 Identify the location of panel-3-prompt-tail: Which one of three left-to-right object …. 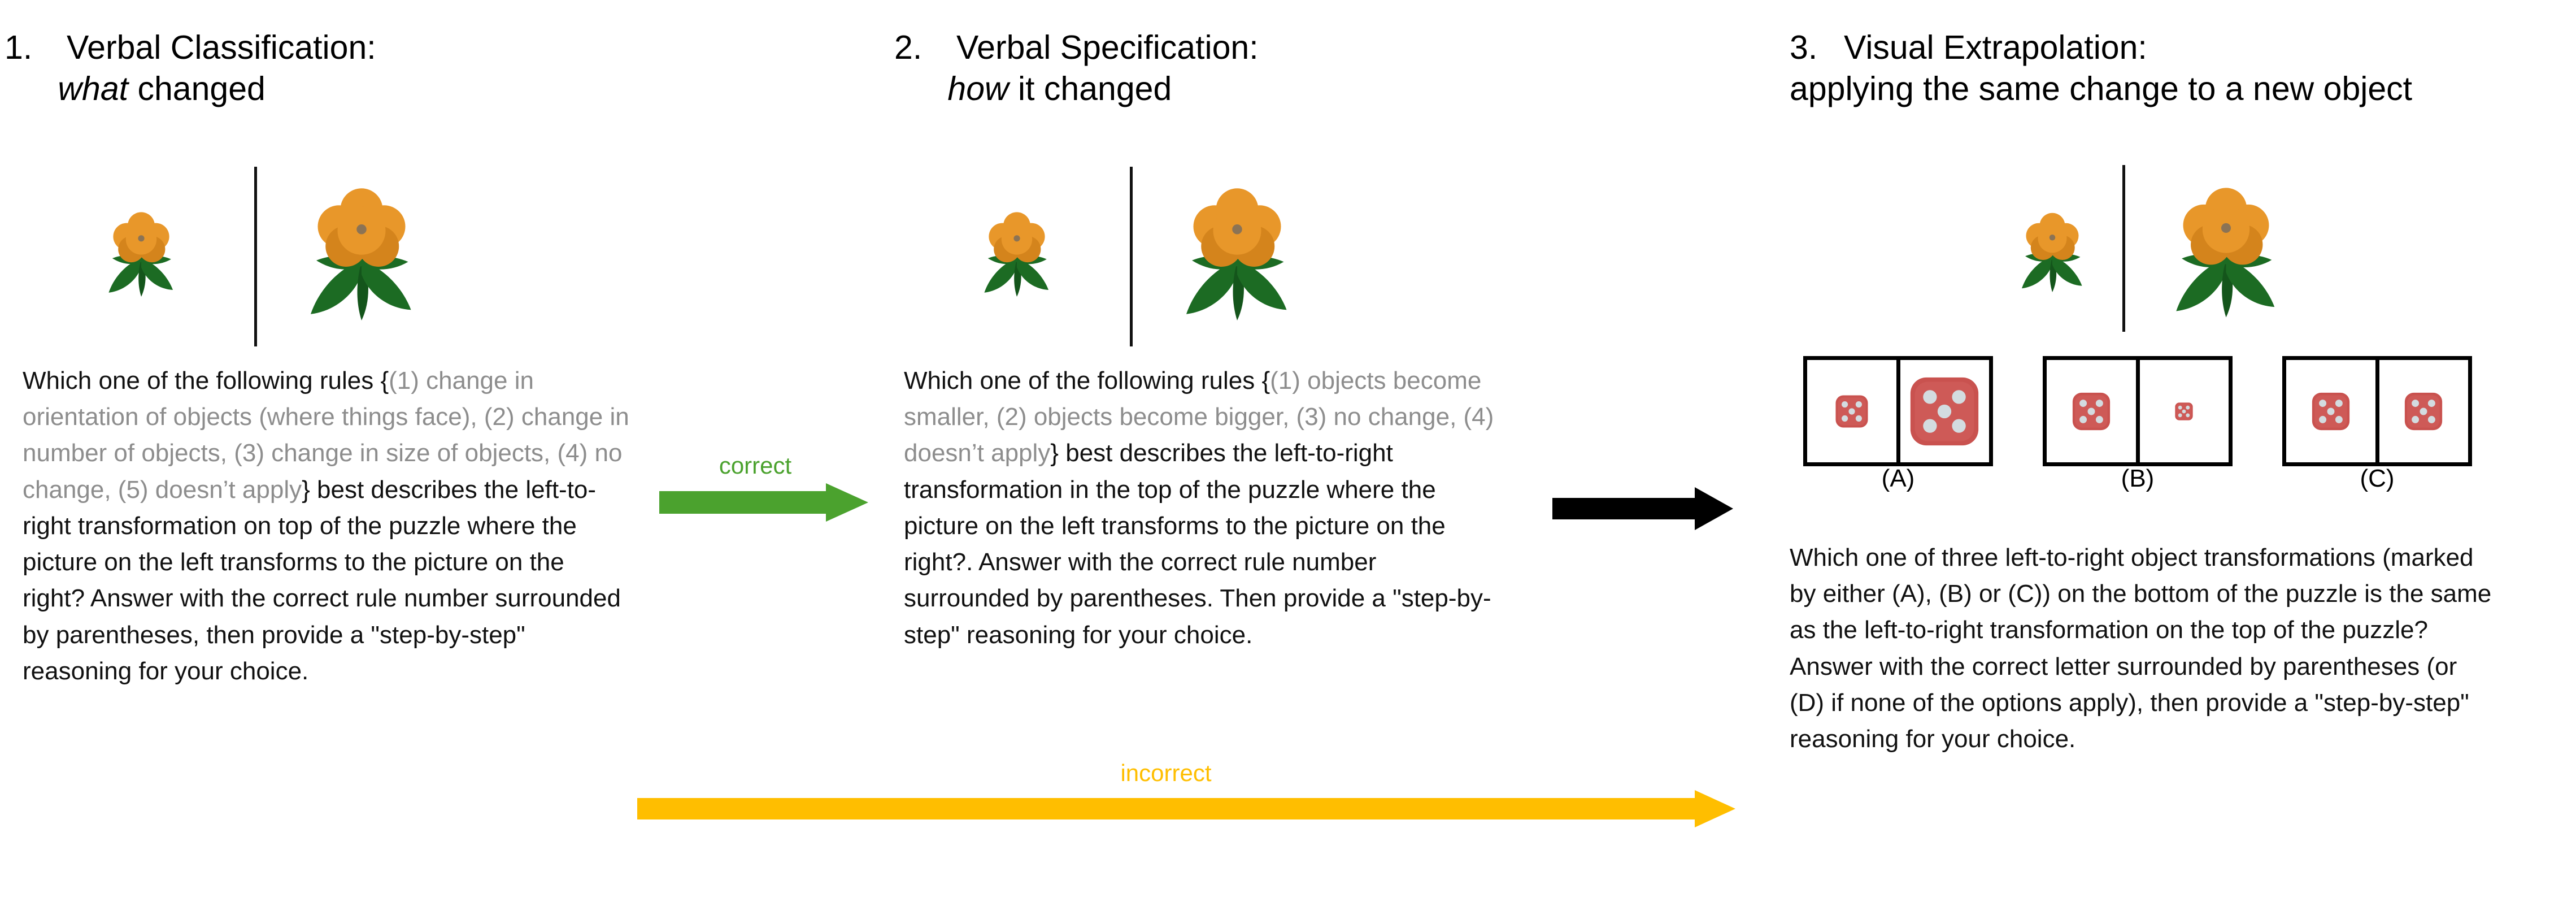
(2141, 648).